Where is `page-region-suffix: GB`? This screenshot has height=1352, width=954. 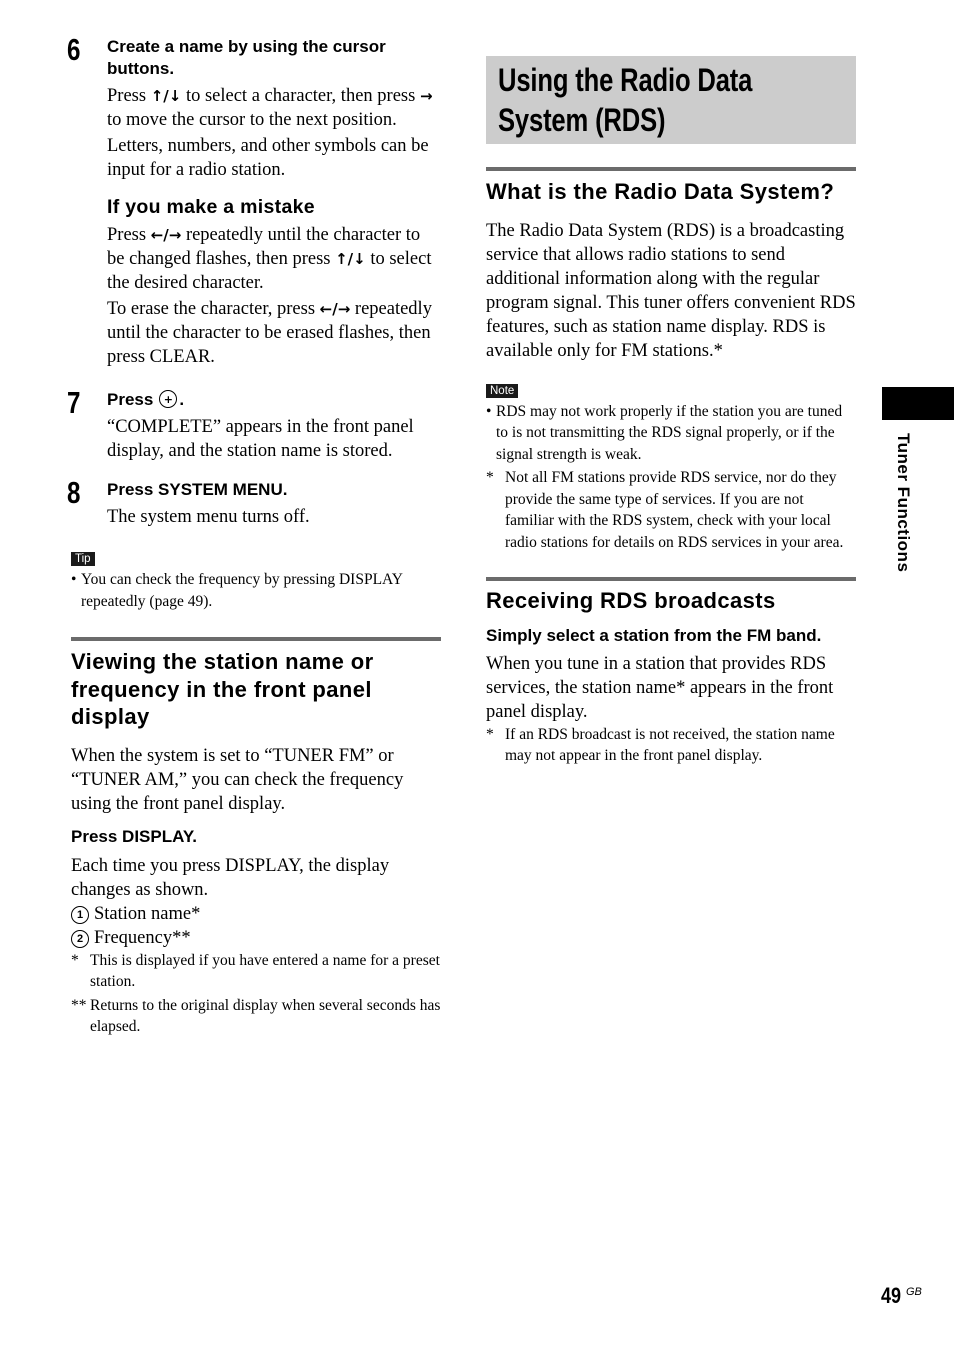
page-region-suffix: GB is located at coordinates (914, 1292).